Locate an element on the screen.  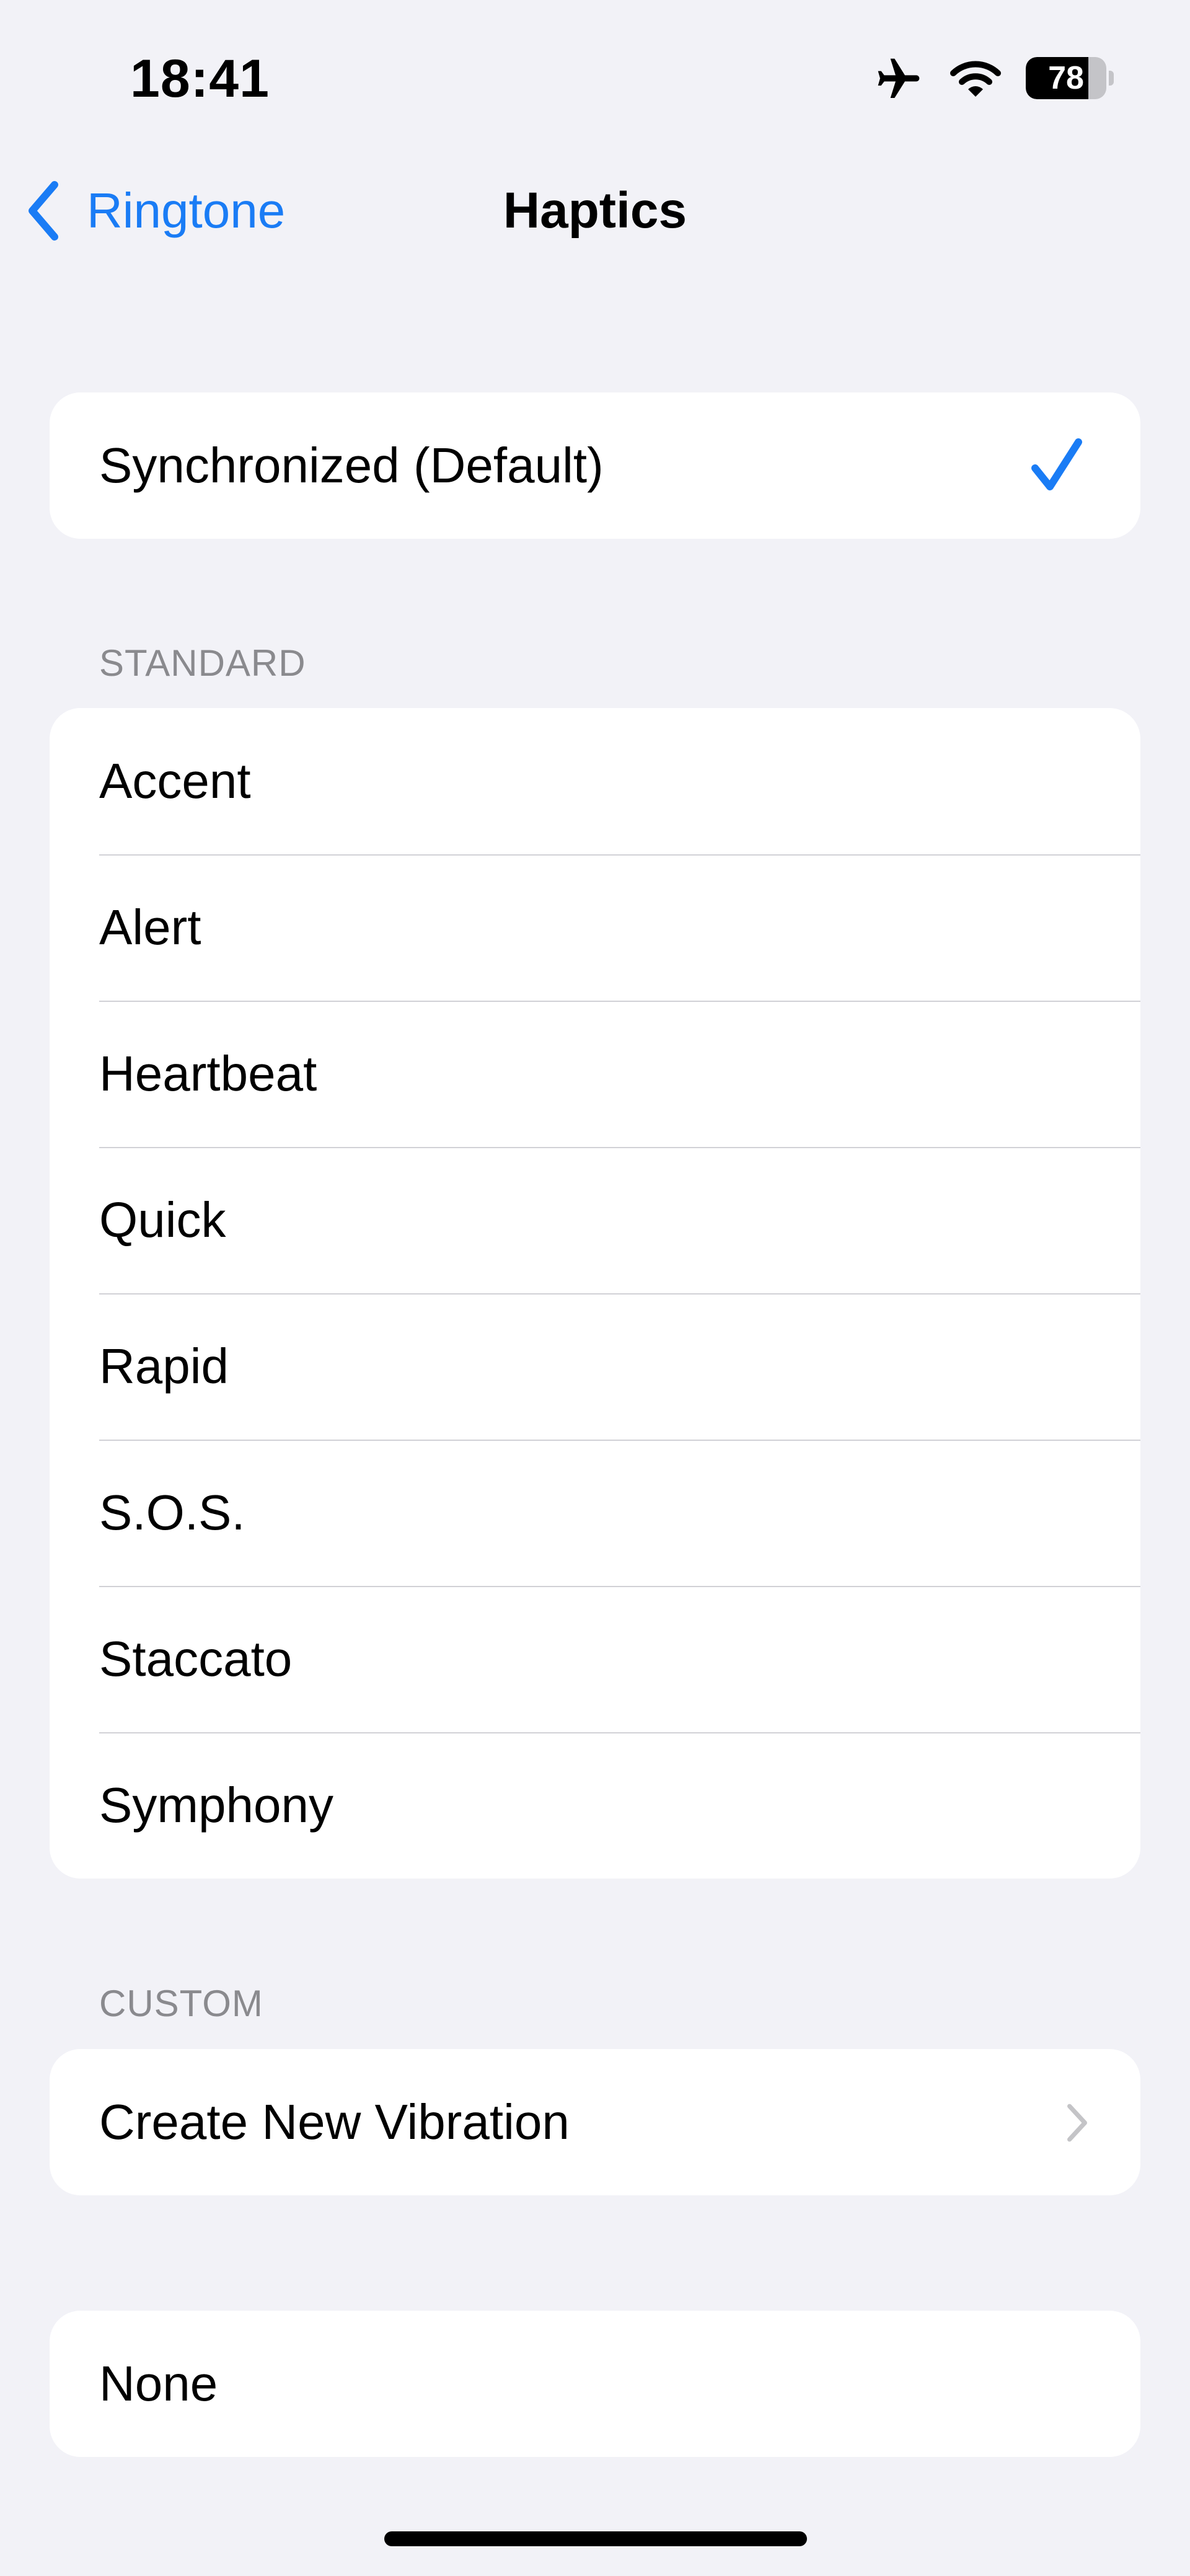
back-button: Ringtone is located at coordinates (155, 211).